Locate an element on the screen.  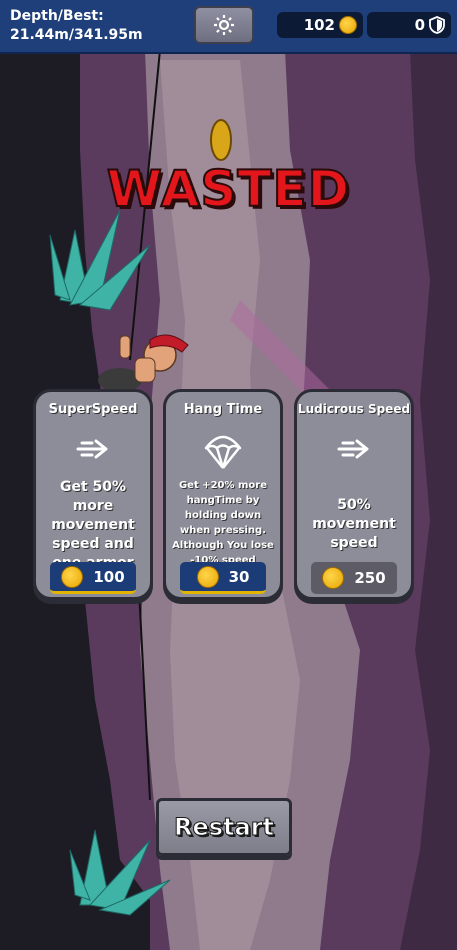
coin-count: 102 is located at coordinates (319, 25).